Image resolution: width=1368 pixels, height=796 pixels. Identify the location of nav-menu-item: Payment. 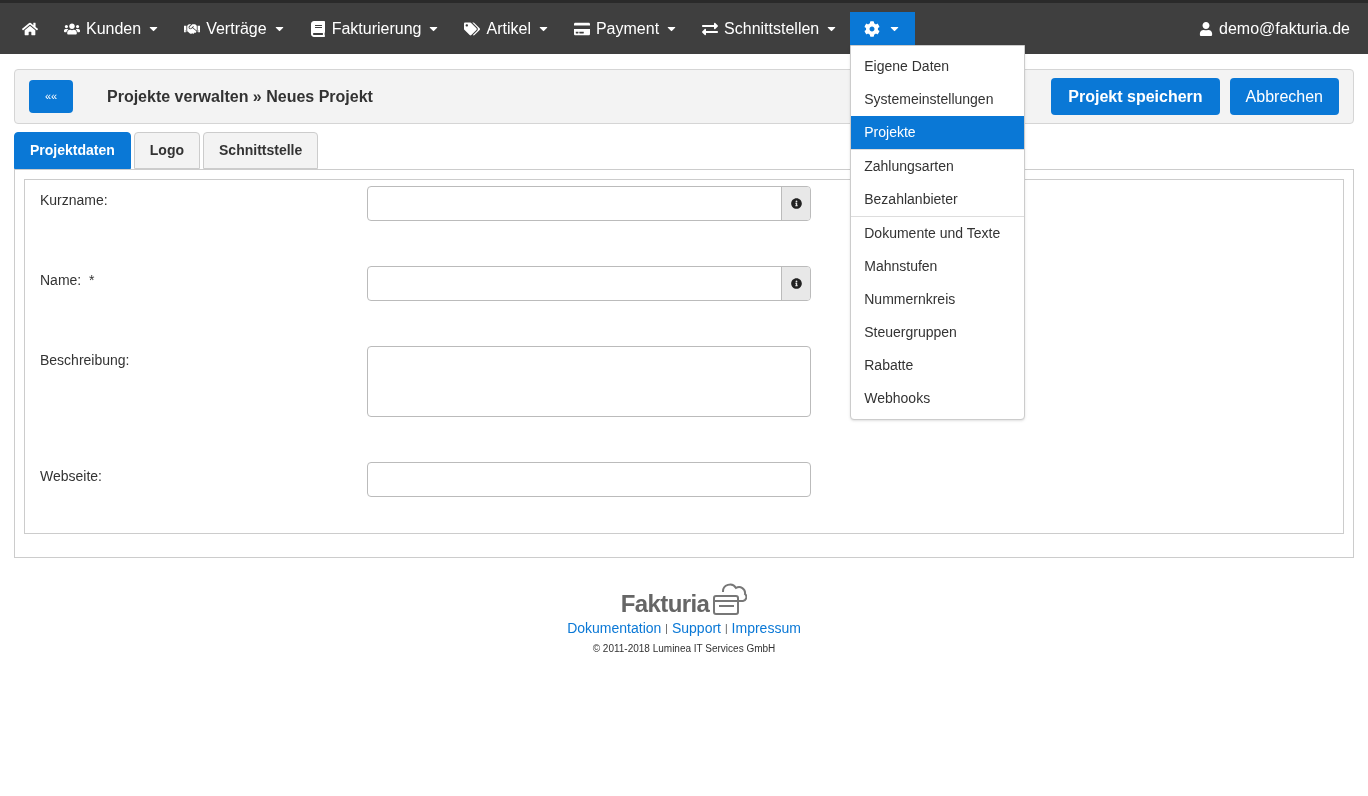
(626, 28).